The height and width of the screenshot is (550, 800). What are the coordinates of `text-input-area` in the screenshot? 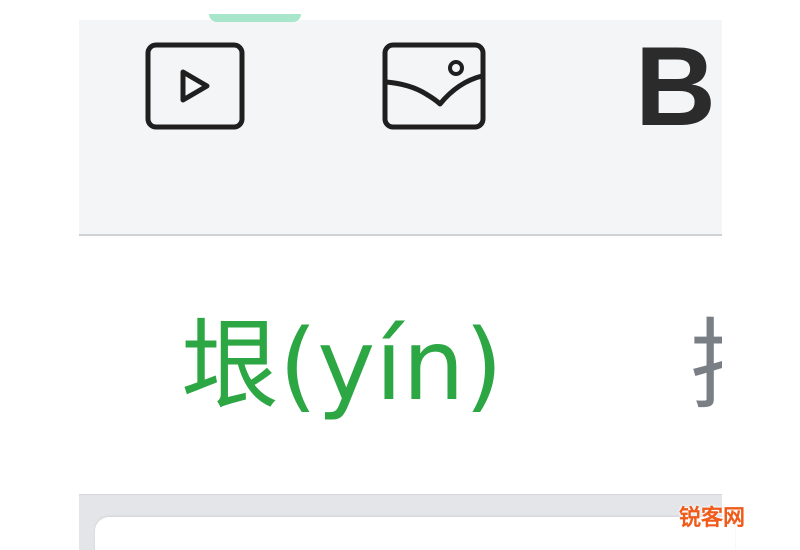 It's located at (415, 533).